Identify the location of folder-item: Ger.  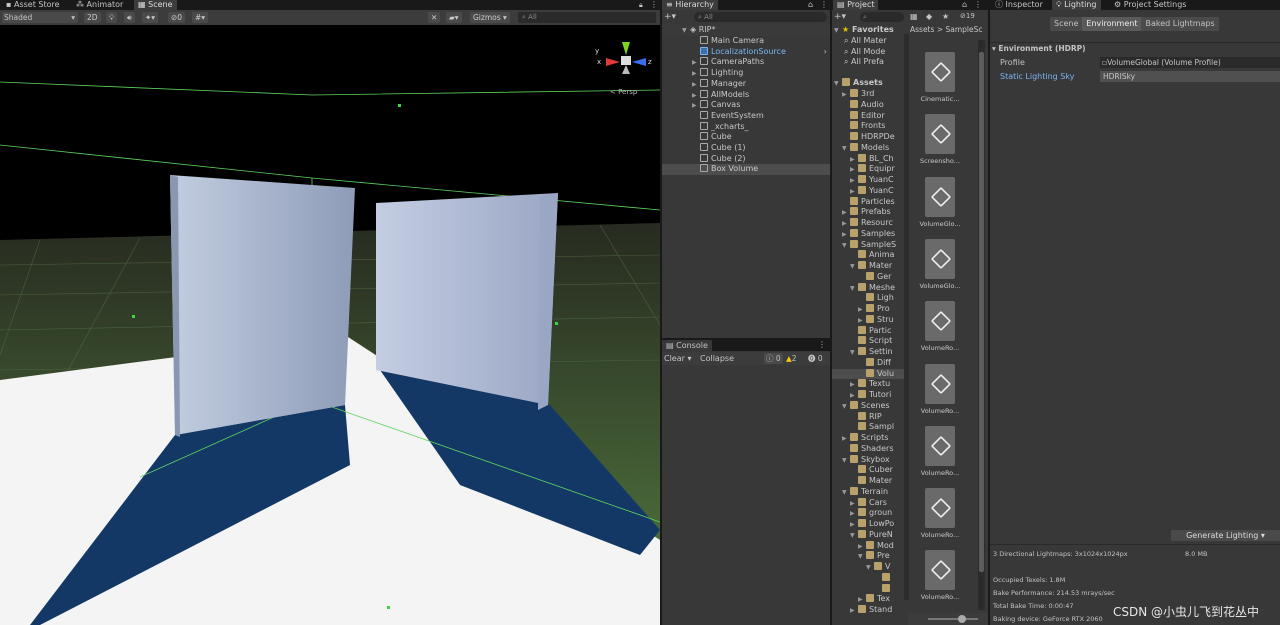
(868, 277).